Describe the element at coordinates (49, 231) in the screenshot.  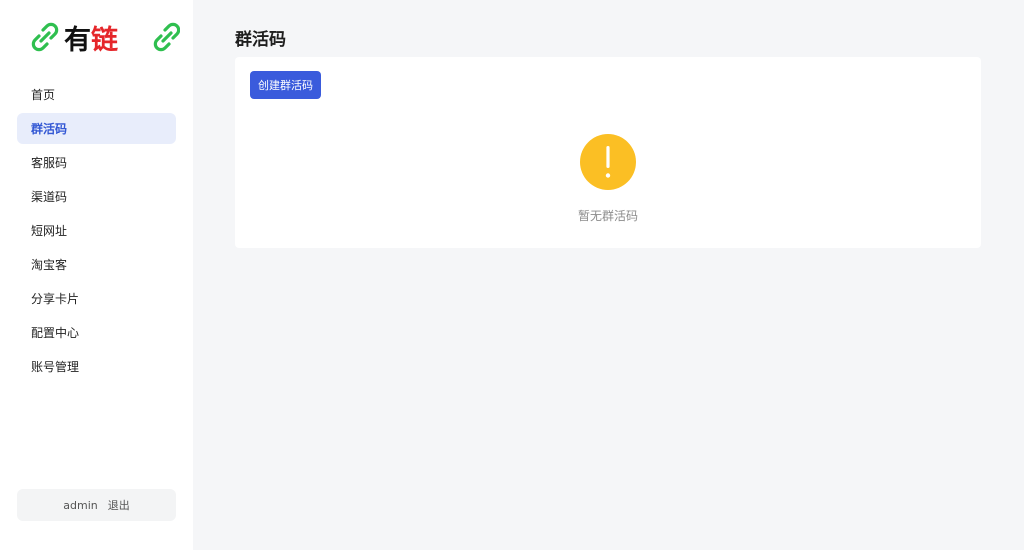
I see `sidebar-item-label: 短网址` at that location.